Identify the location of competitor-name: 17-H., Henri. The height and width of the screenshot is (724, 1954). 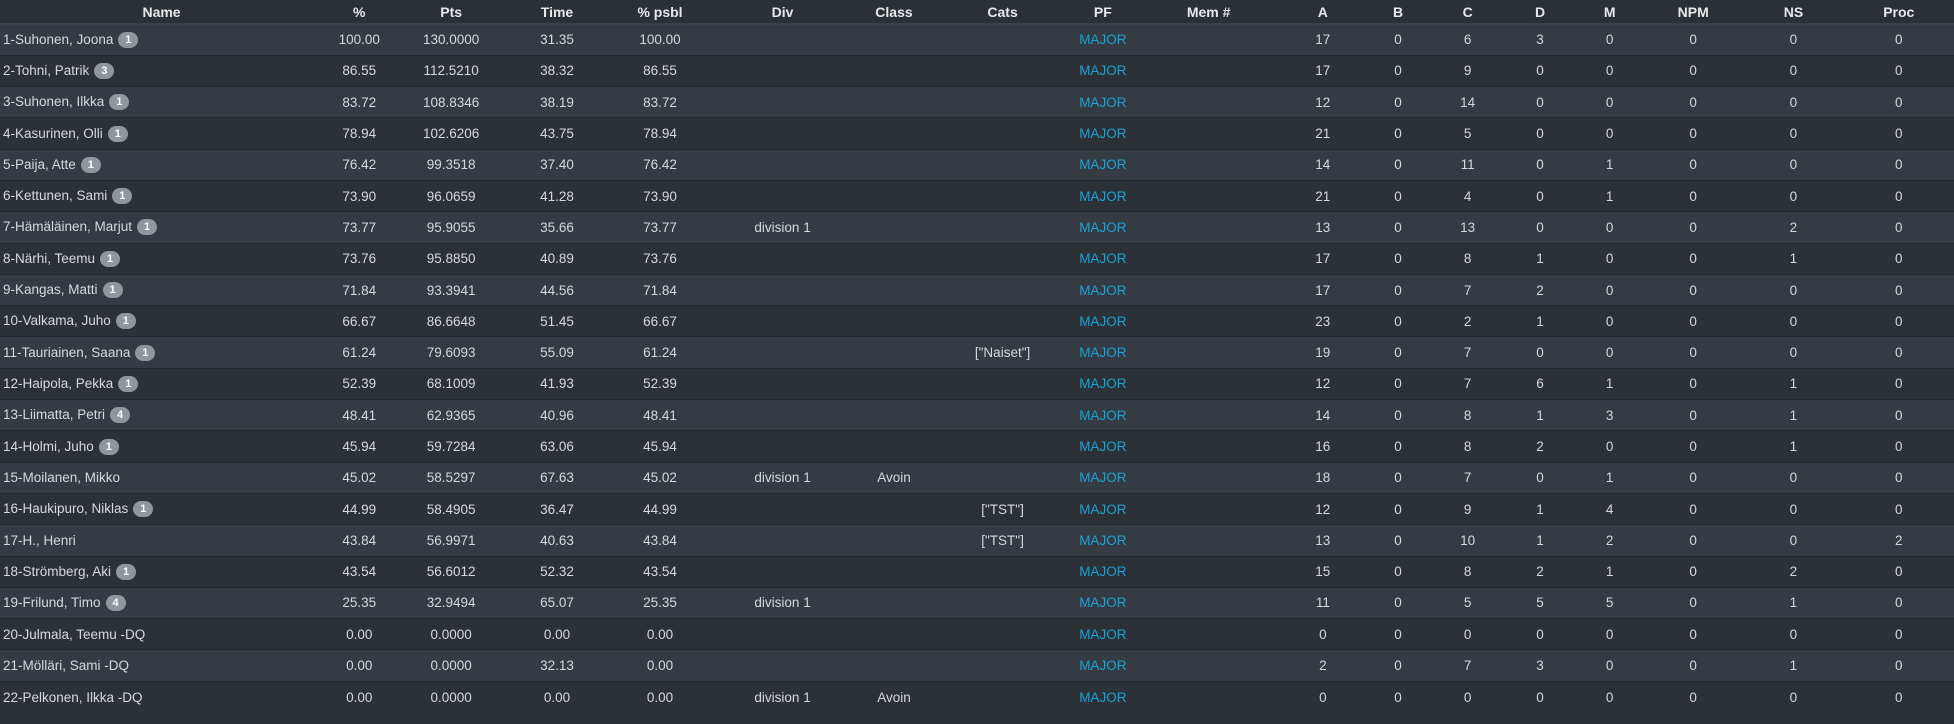
(39, 540).